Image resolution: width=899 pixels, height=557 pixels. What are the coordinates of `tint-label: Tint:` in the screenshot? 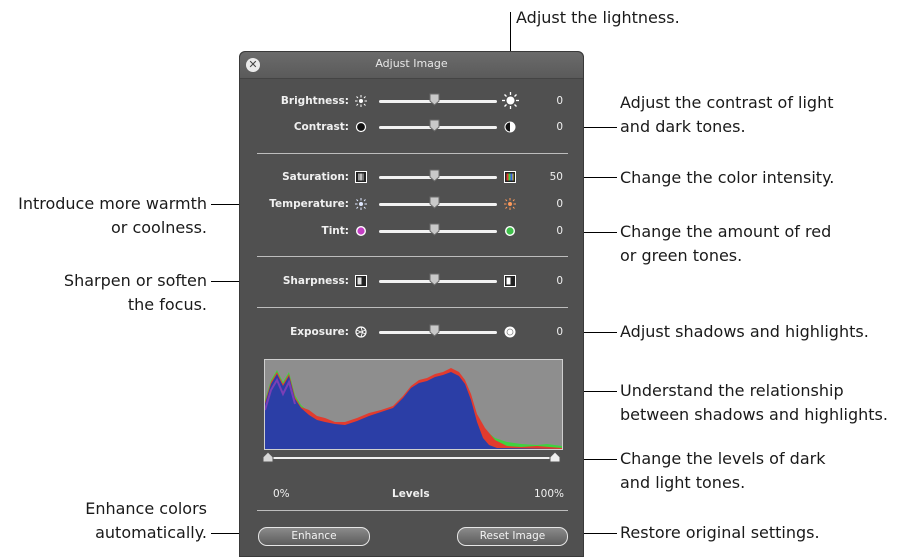 It's located at (335, 231).